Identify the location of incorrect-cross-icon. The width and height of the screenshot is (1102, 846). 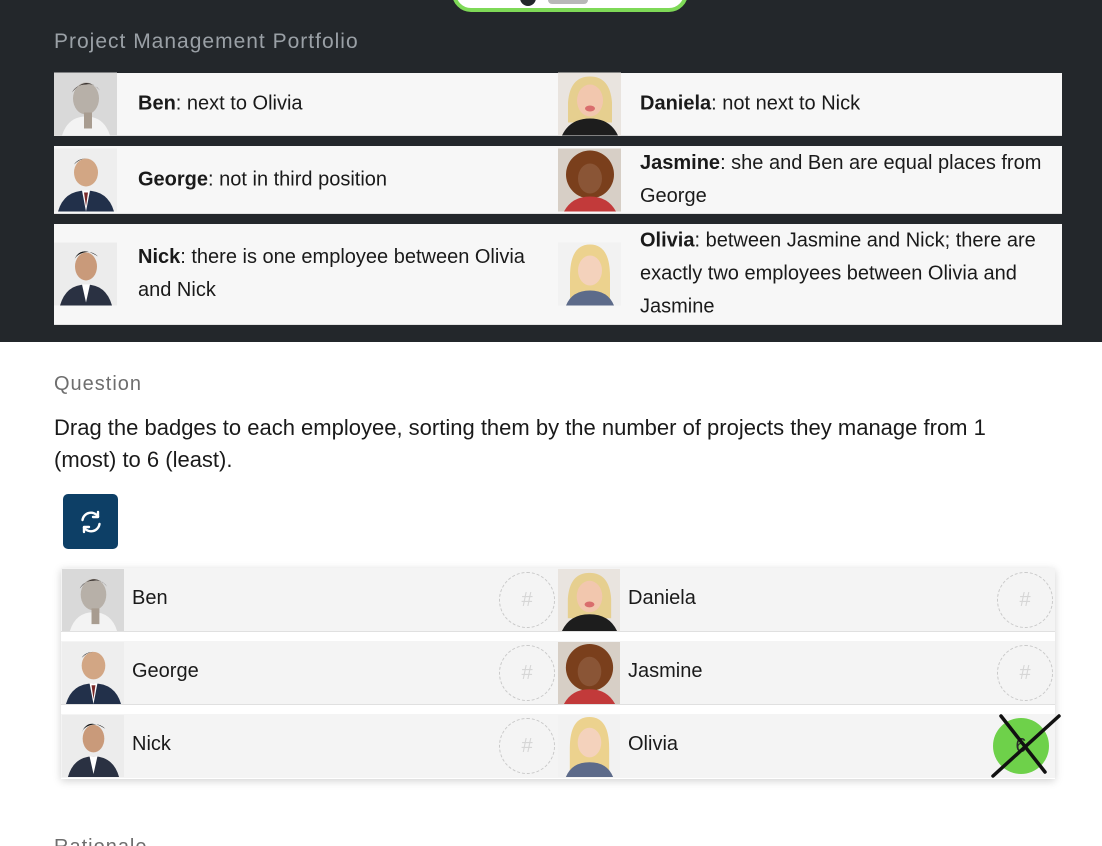
(1026, 746).